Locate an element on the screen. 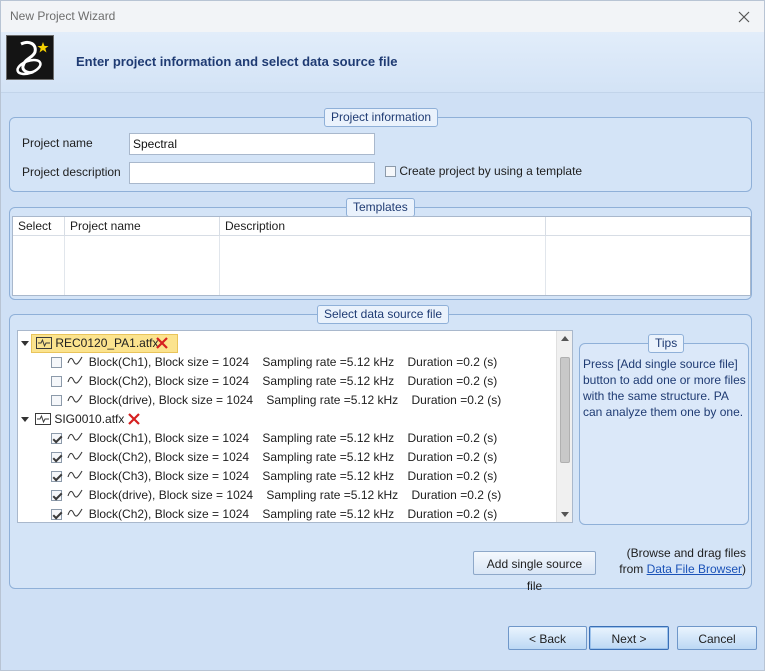 The image size is (765, 671). wizard-logo-icon is located at coordinates (32, 58).